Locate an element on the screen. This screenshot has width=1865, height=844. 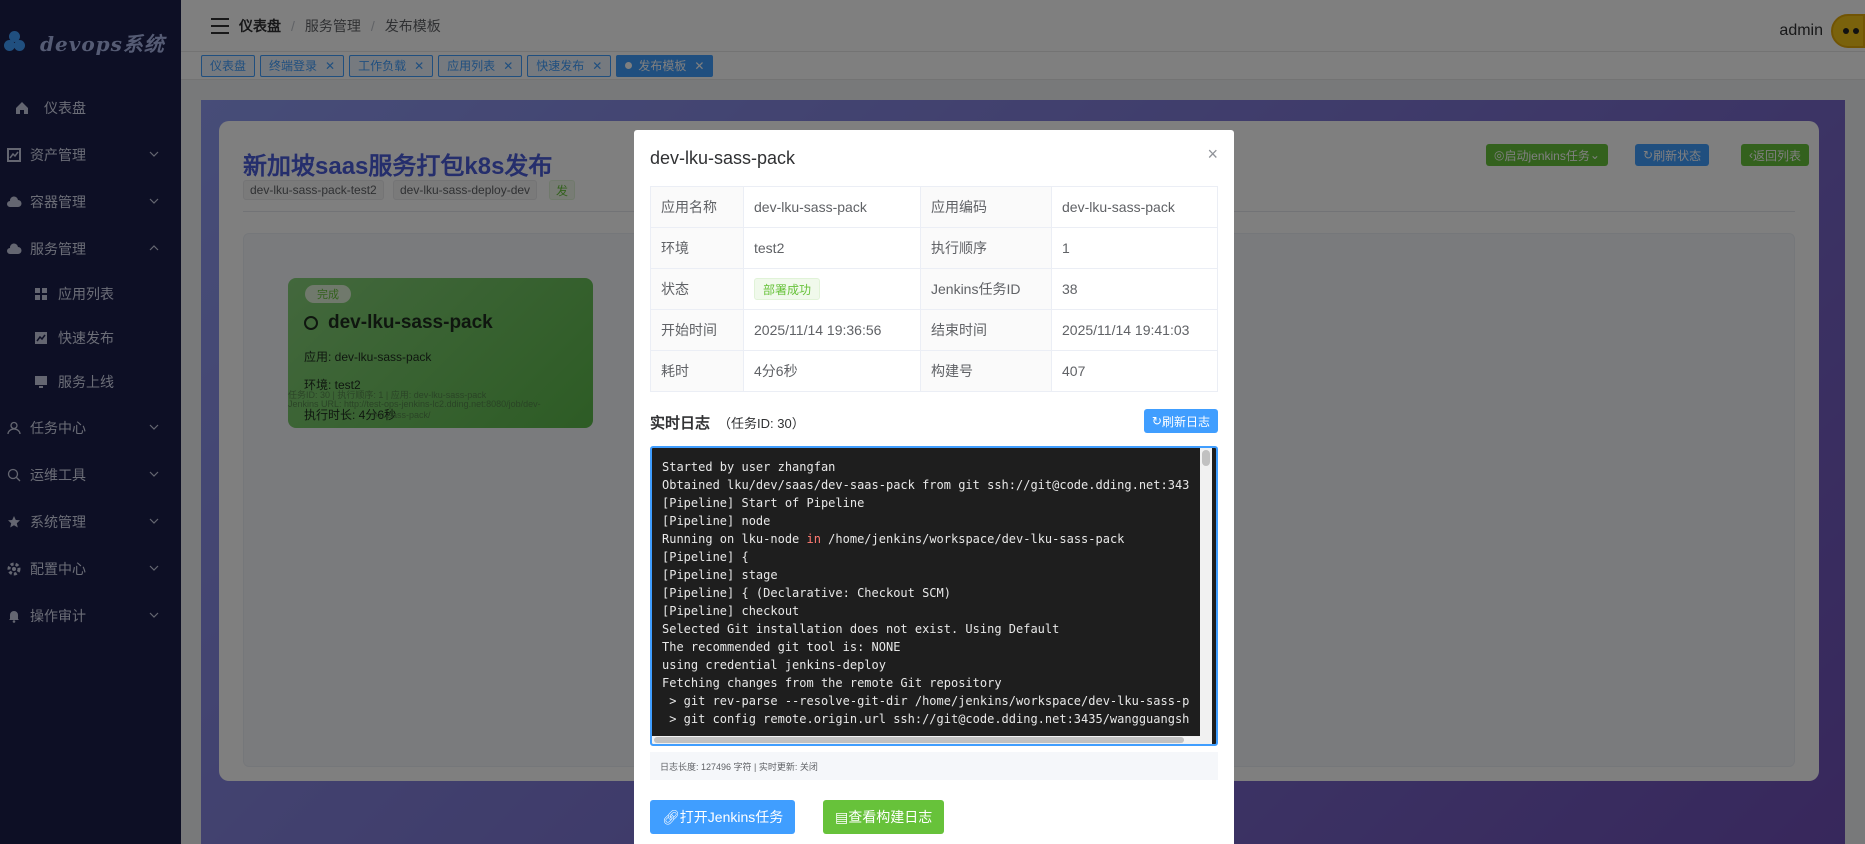
open-jenkins-button: 🔗︎ 打开Jenkins任务 is located at coordinates (723, 817).